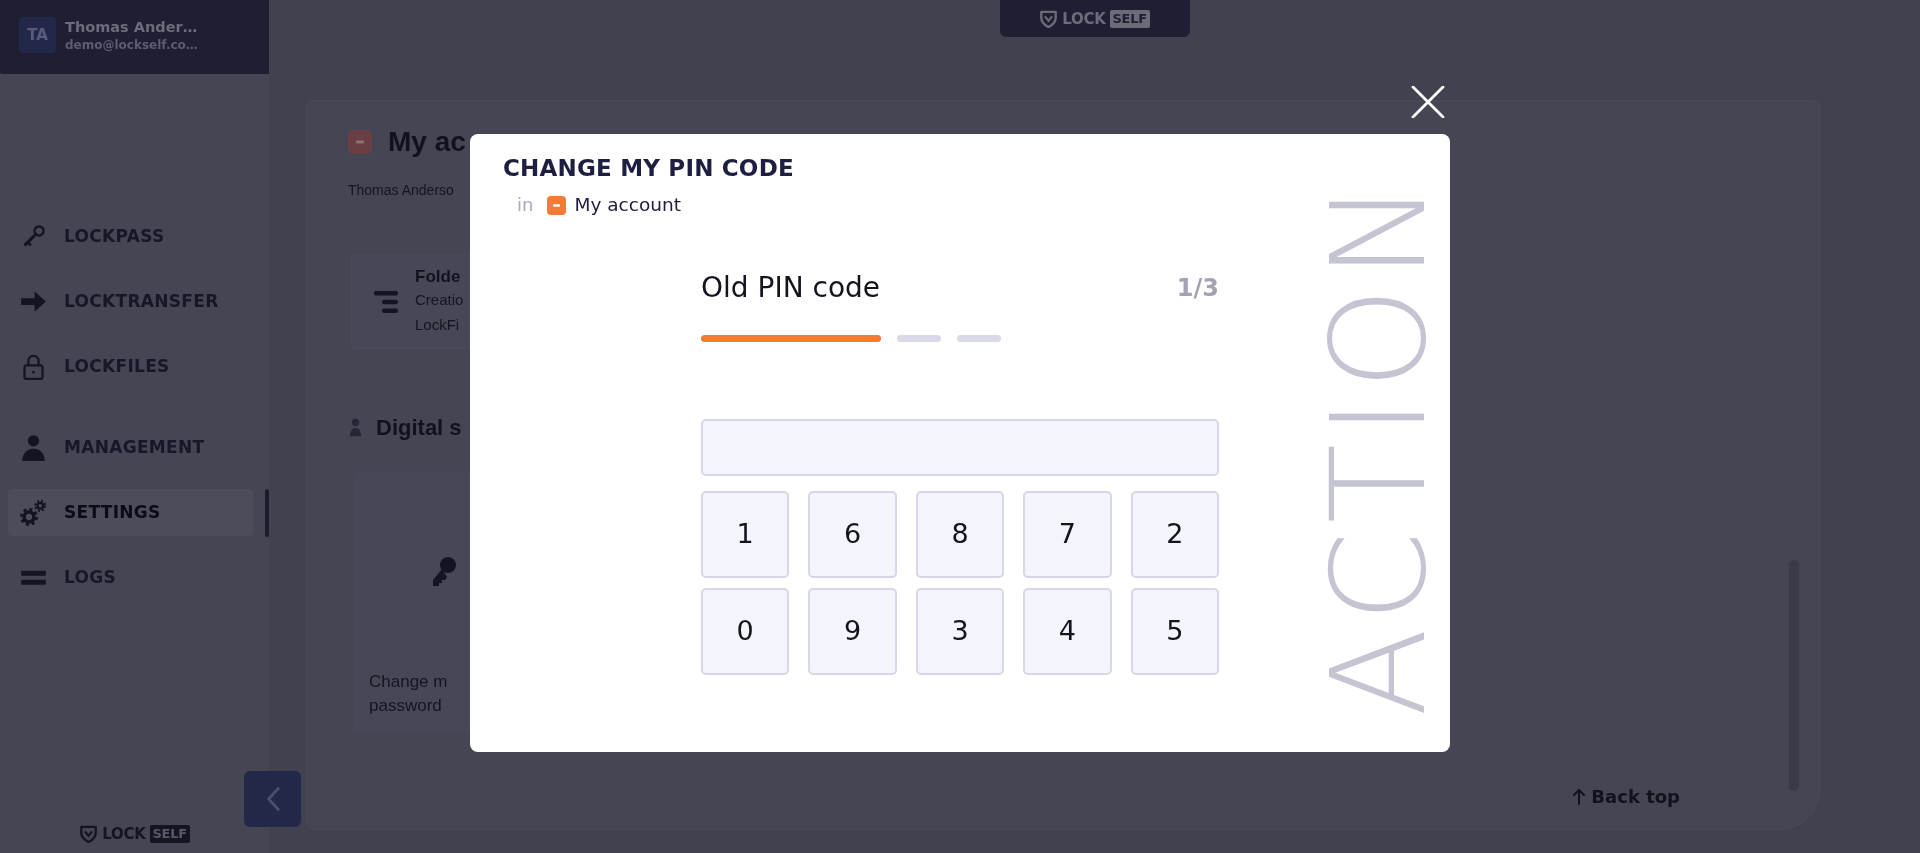 The width and height of the screenshot is (1920, 853). What do you see at coordinates (406, 706) in the screenshot?
I see `card-label: password` at bounding box center [406, 706].